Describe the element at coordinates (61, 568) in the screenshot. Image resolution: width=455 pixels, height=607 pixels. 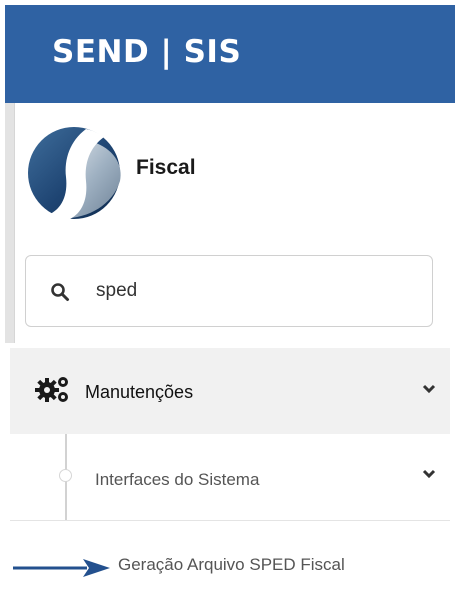
I see `arrow-right-icon` at that location.